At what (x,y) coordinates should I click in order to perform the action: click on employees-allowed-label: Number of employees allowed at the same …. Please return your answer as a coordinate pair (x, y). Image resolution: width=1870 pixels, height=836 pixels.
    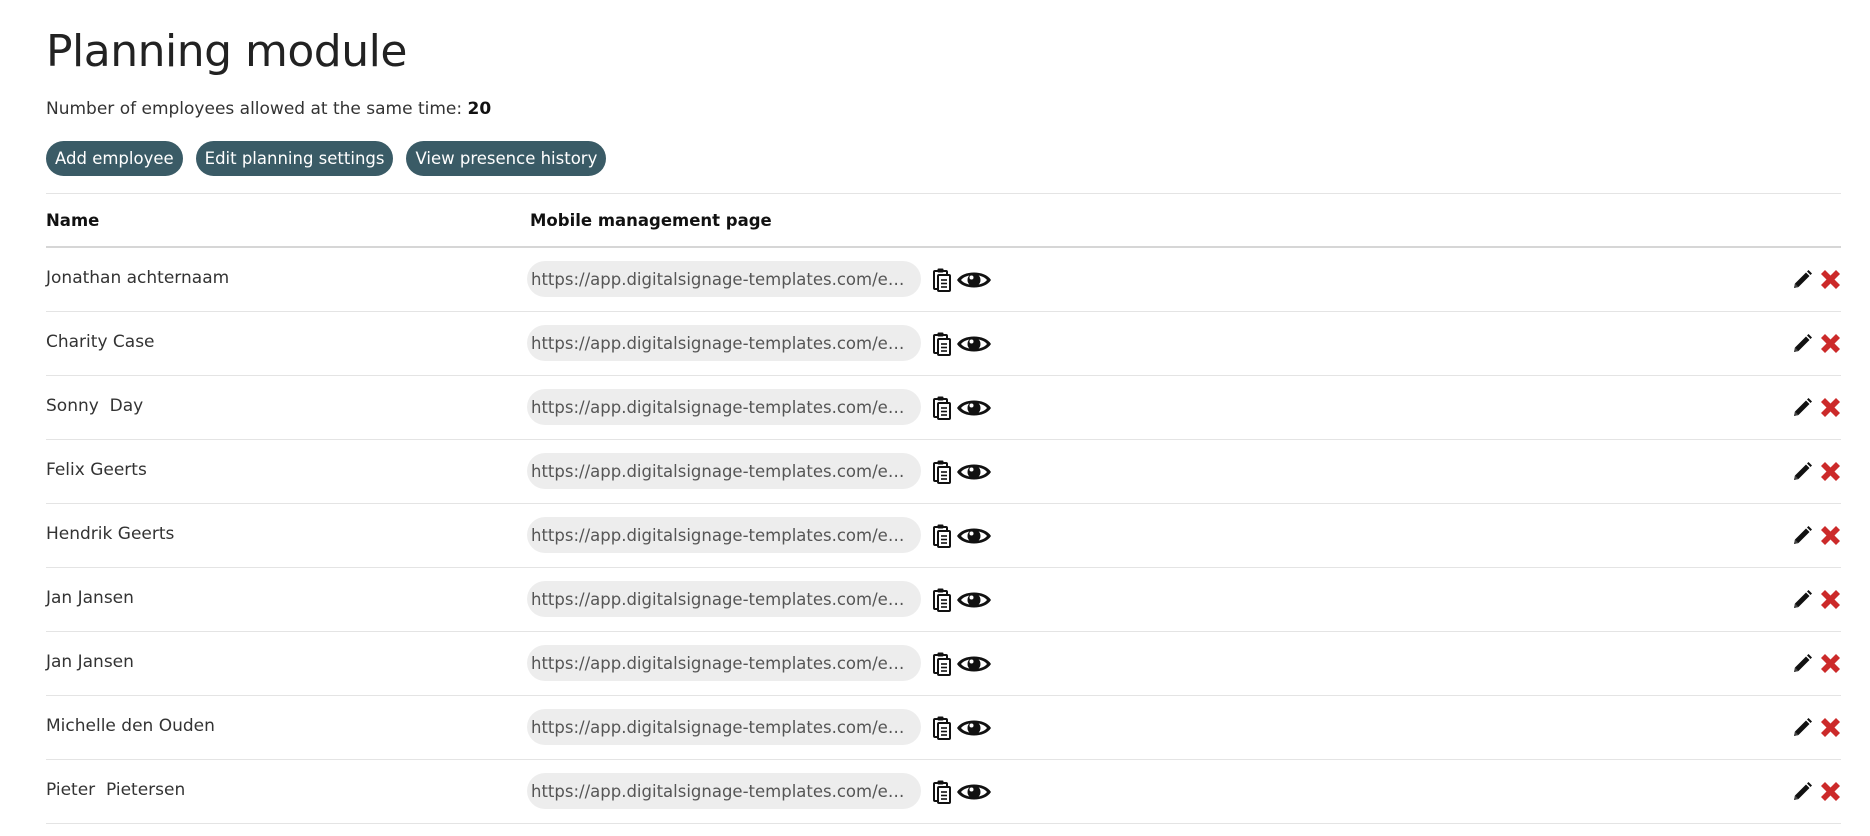
    Looking at the image, I should click on (254, 109).